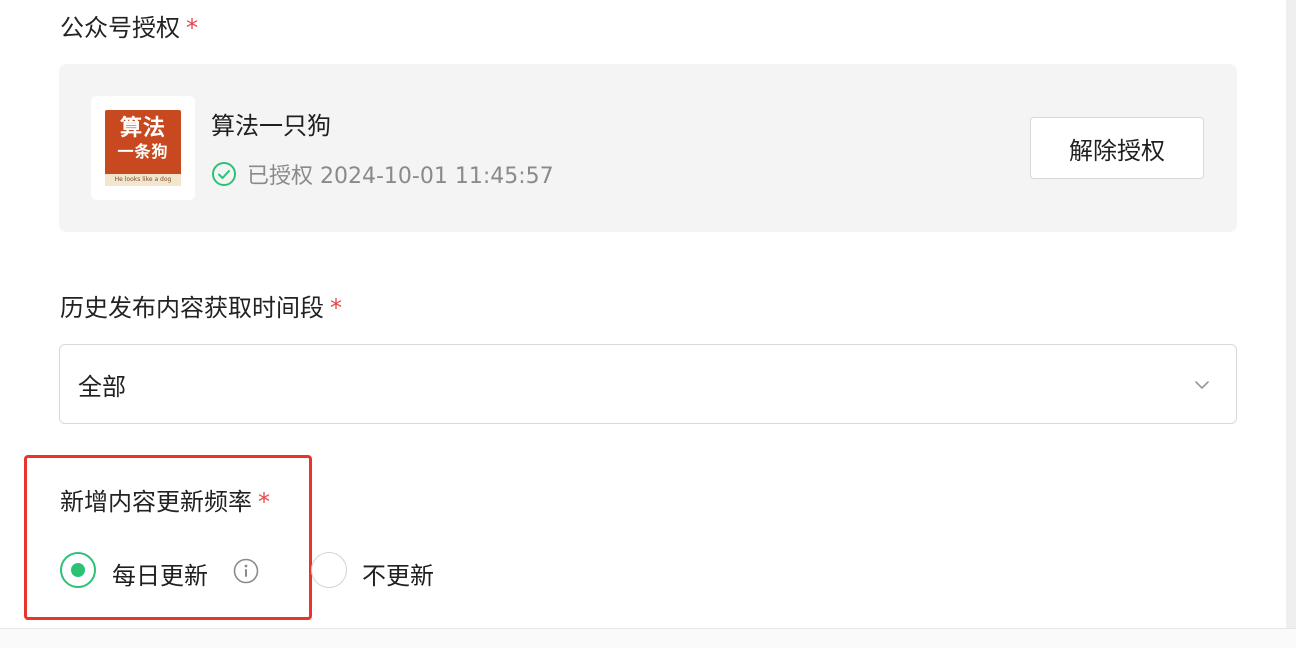 This screenshot has width=1296, height=648. Describe the element at coordinates (1202, 385) in the screenshot. I see `chevron-down-icon` at that location.